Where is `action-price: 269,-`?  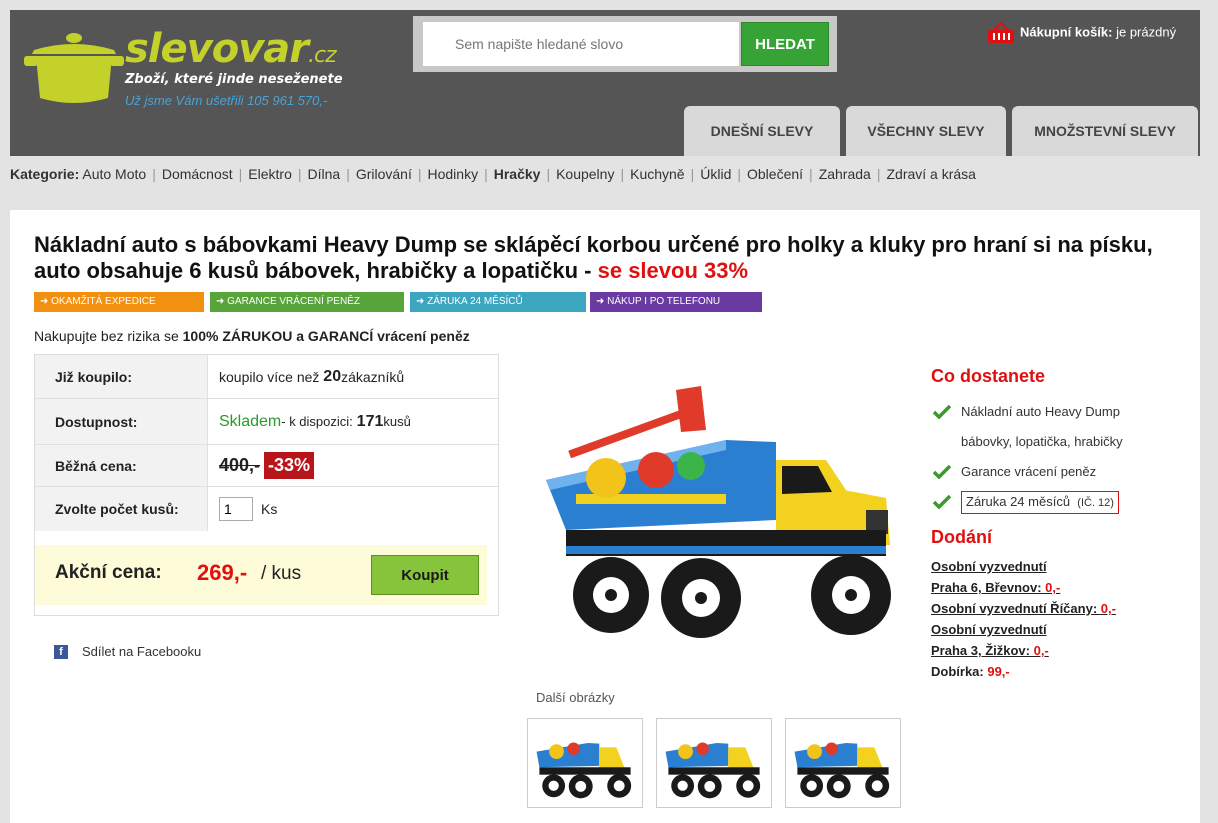 action-price: 269,- is located at coordinates (222, 572).